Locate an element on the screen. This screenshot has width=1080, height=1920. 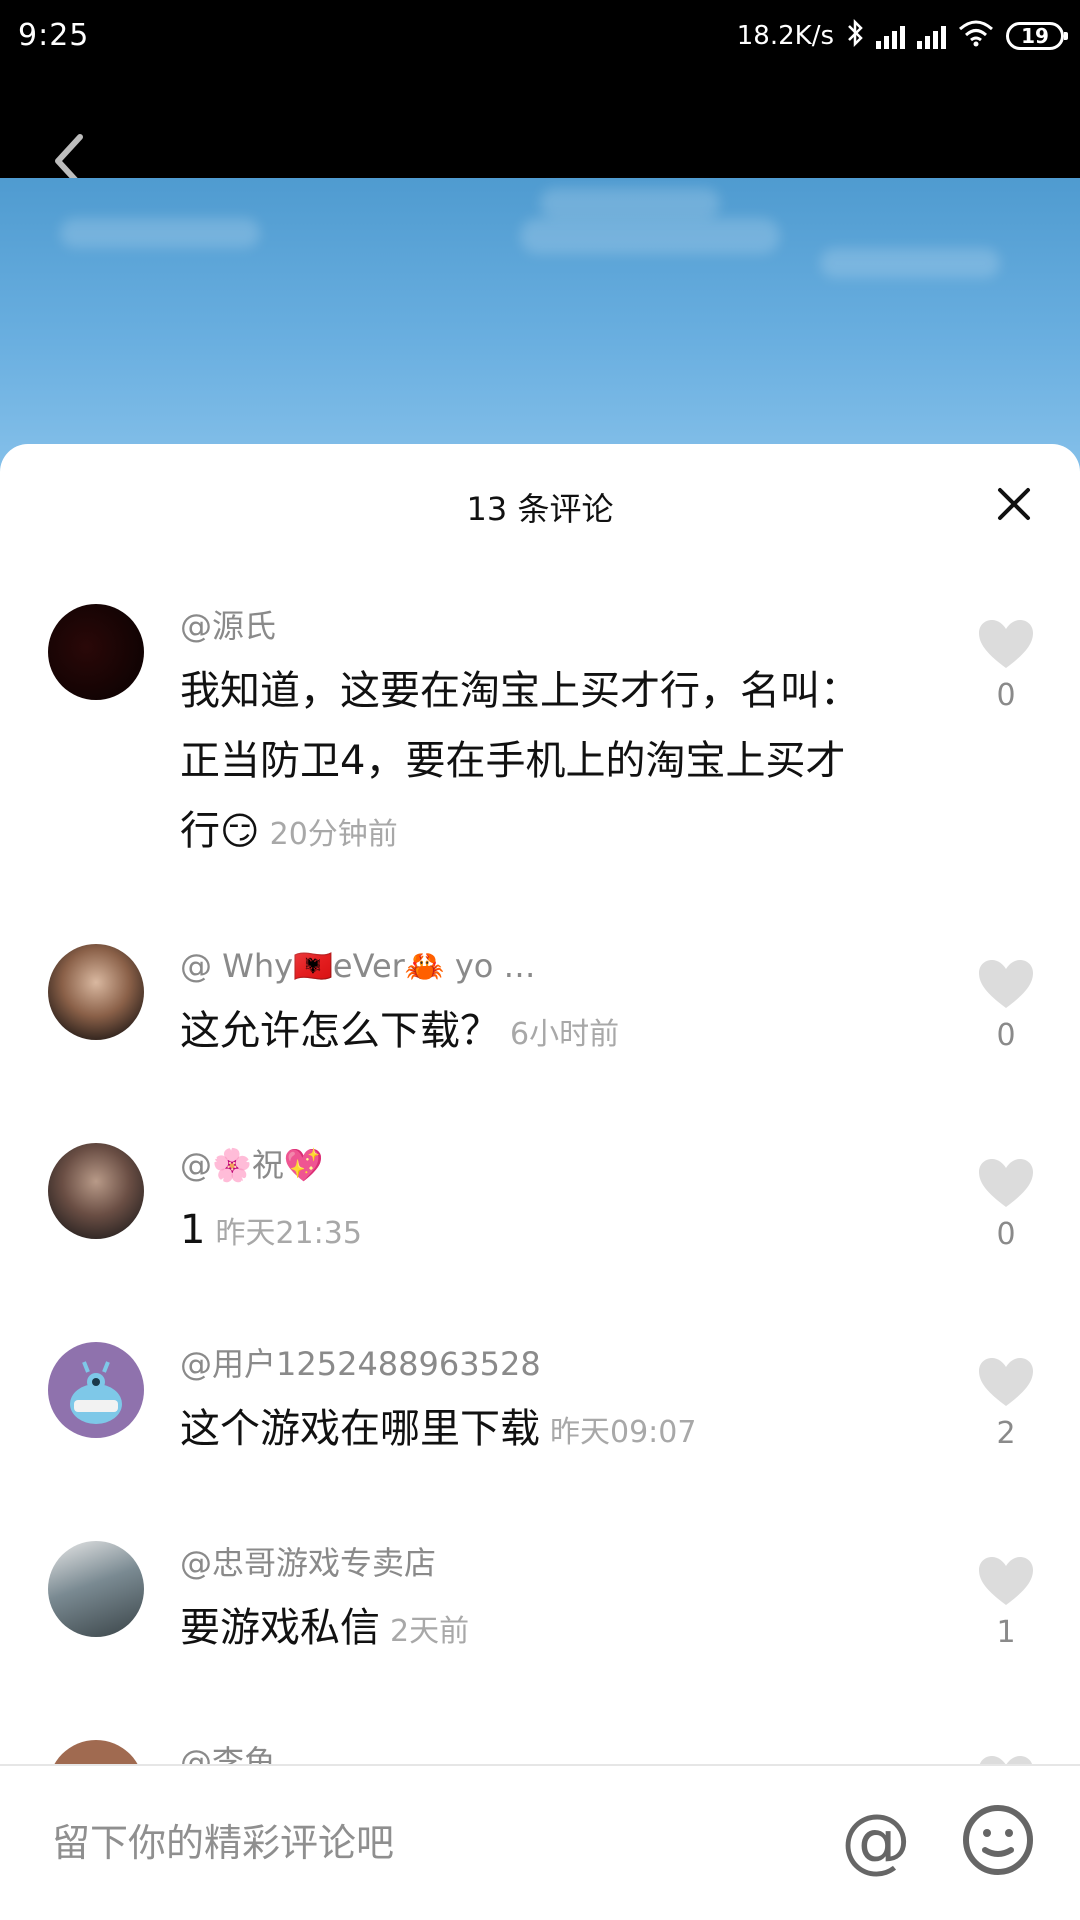
comment-timestamp: 20分钟前 is located at coordinates (333, 834).